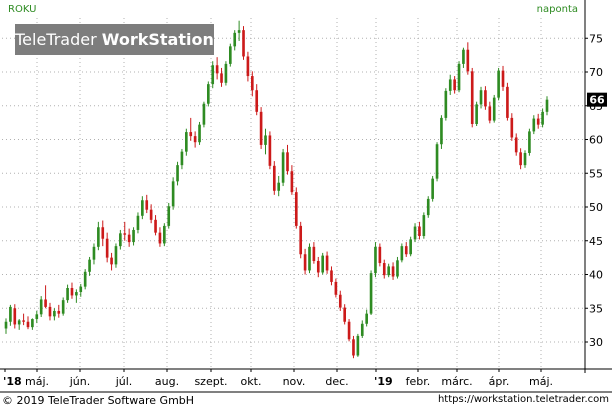 The width and height of the screenshot is (612, 409). What do you see at coordinates (157, 39) in the screenshot?
I see `watermark-product: WorkStation` at bounding box center [157, 39].